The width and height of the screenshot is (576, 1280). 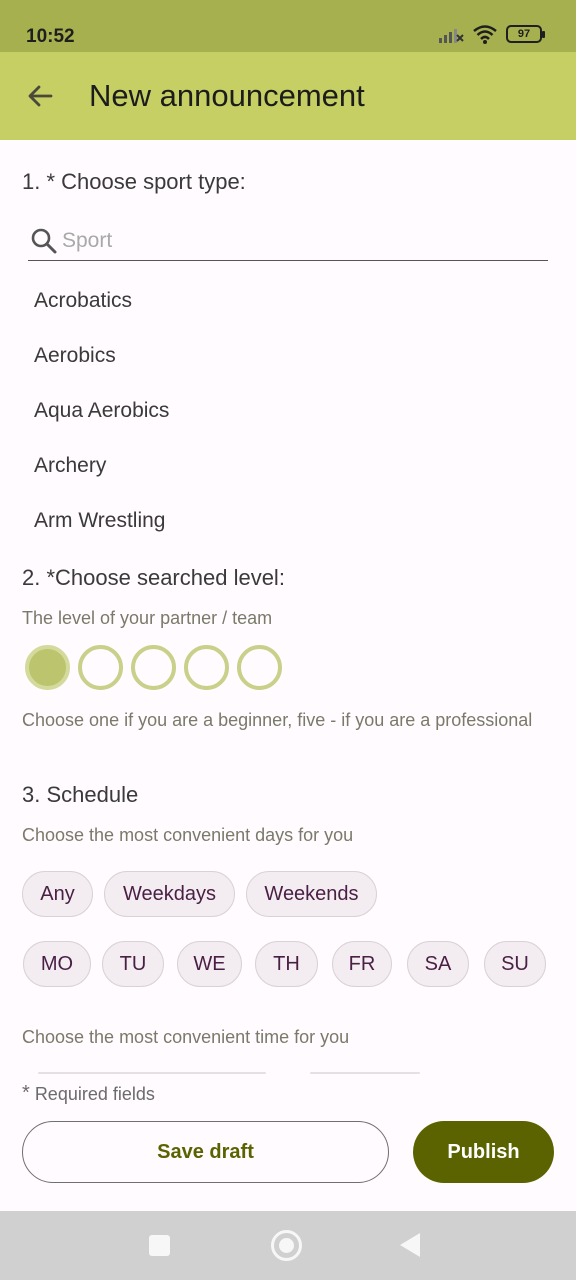 I want to click on app-bar: New announcement, so click(x=288, y=96).